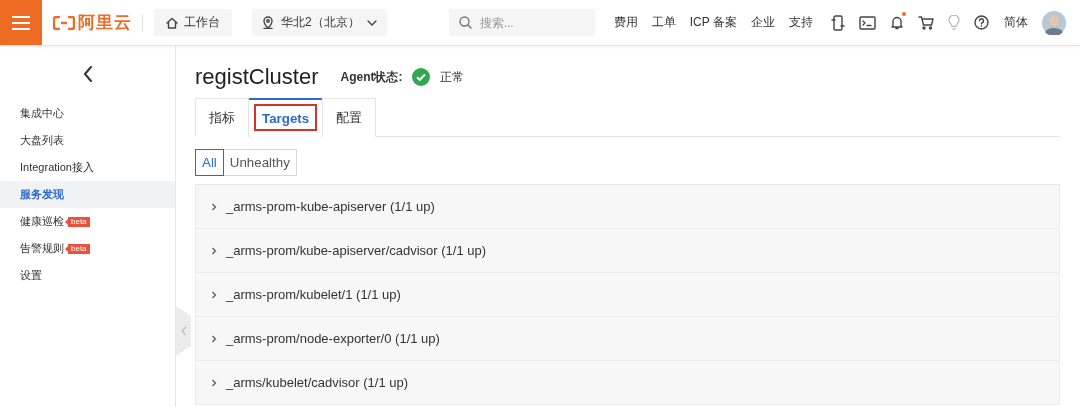 The width and height of the screenshot is (1080, 407). Describe the element at coordinates (333, 338) in the screenshot. I see `target-name: _arms-prom/node-exporter/0 (1/1 up)` at that location.